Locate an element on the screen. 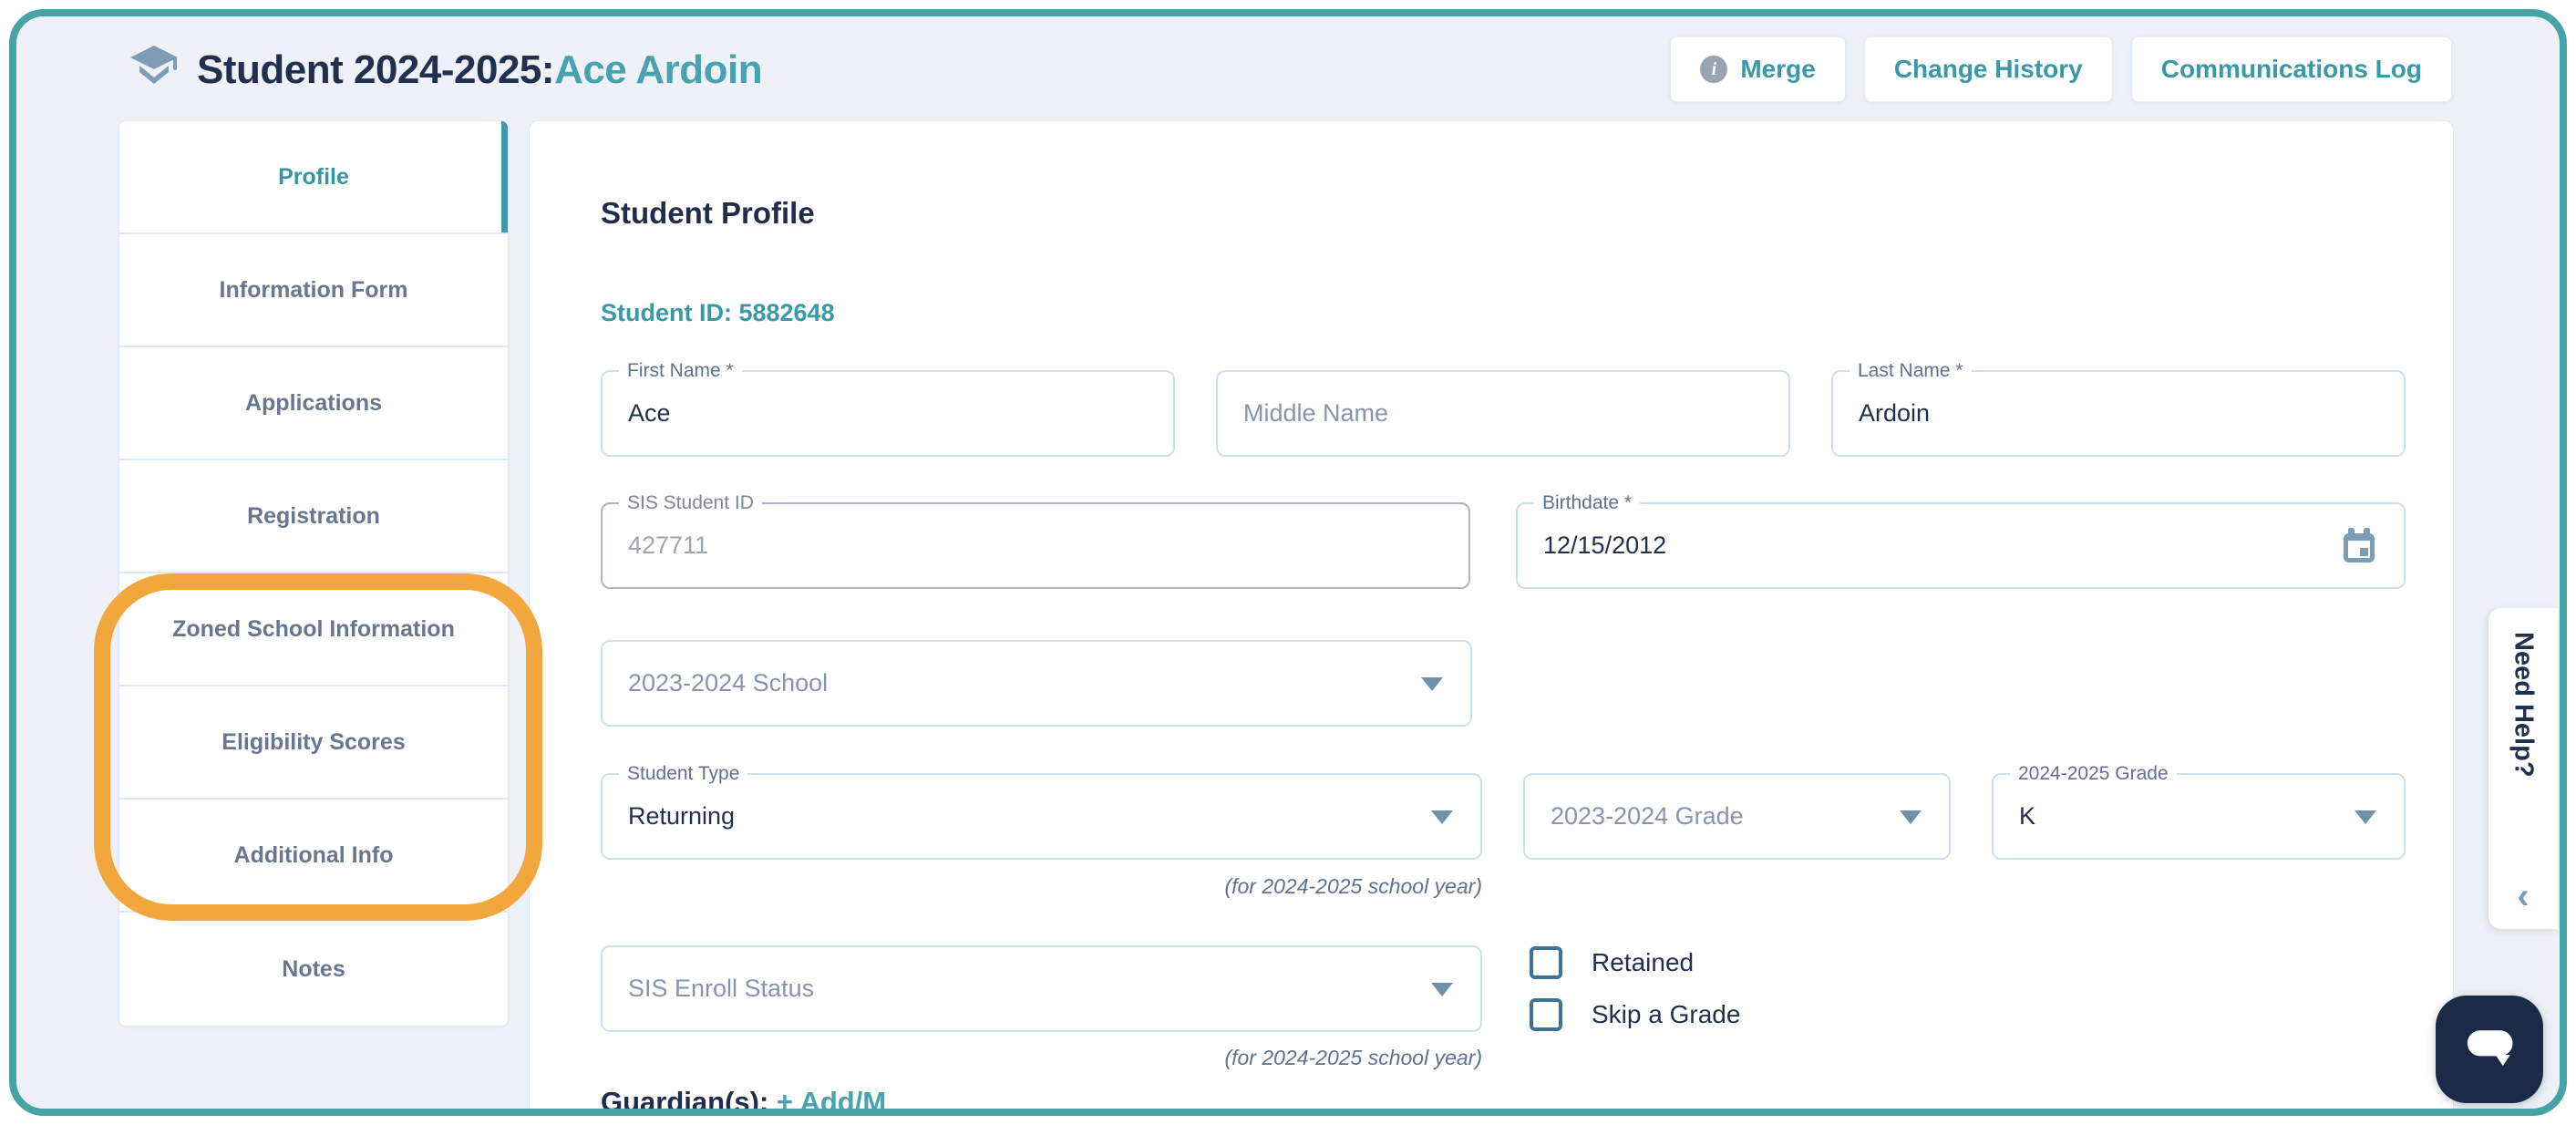 This screenshot has width=2576, height=1125. chat-launcher-button is located at coordinates (2489, 1049).